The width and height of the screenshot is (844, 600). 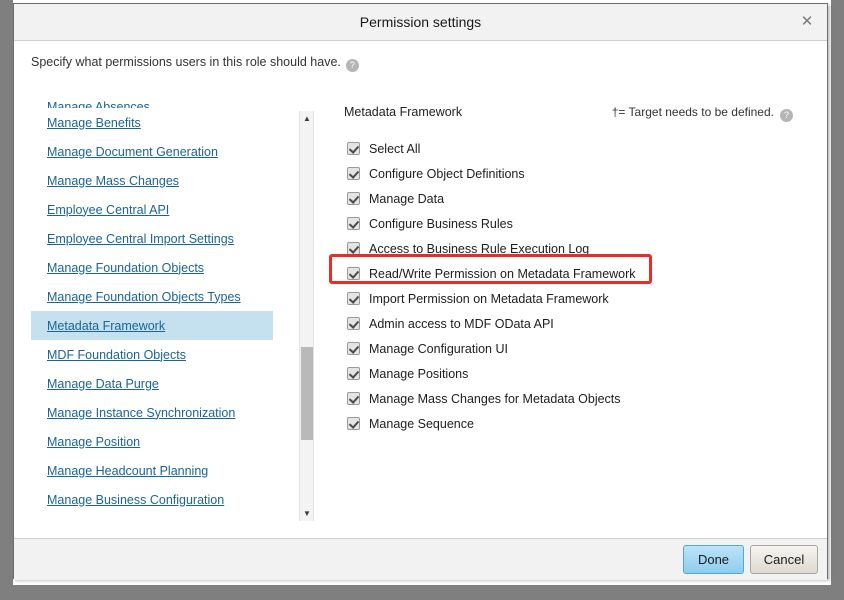 I want to click on sidebar-item-label: Manage Foundation Objects Types, so click(x=144, y=297).